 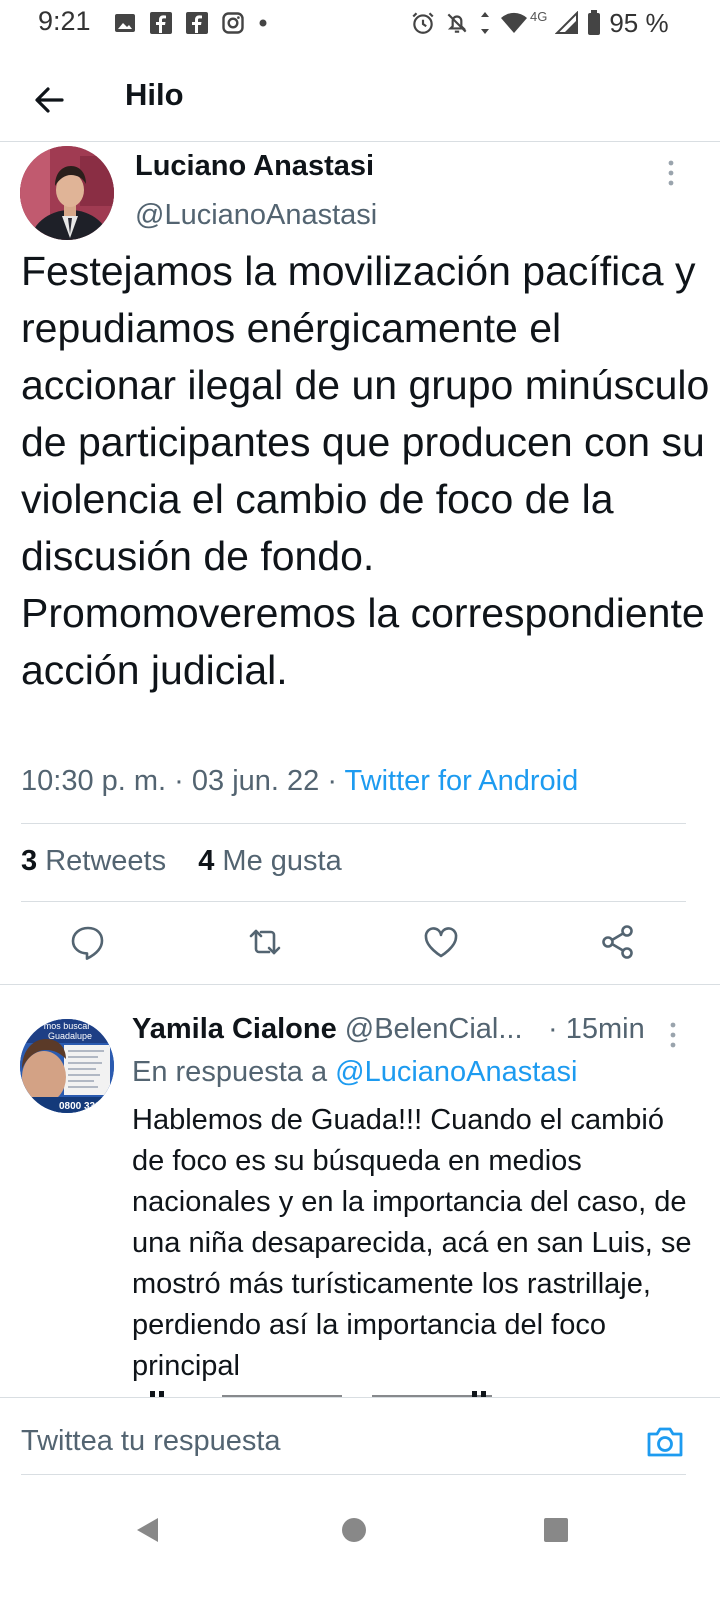 I want to click on network-type: 4G, so click(x=539, y=16).